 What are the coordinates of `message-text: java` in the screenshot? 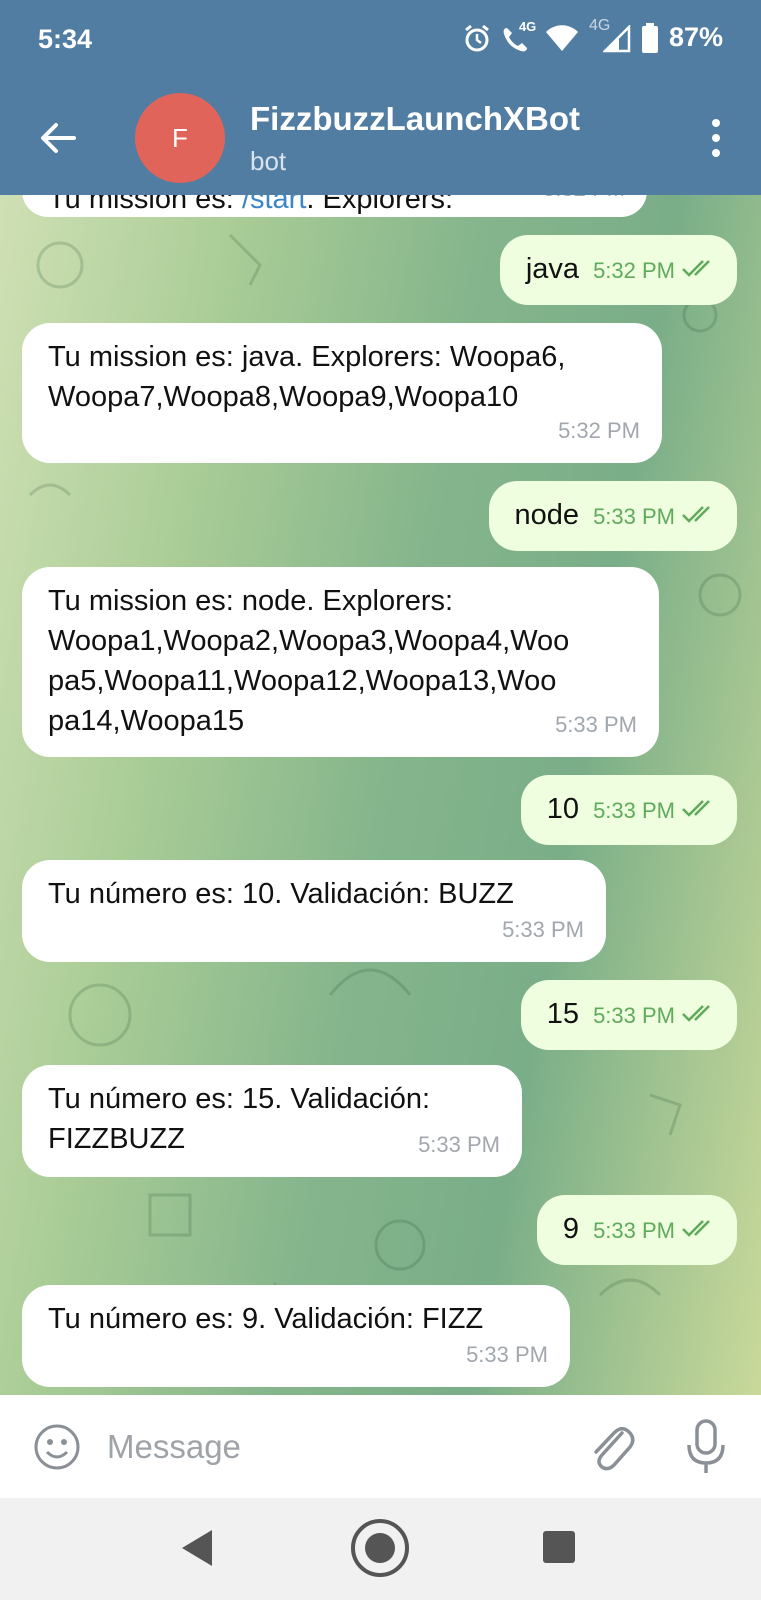 It's located at (552, 269).